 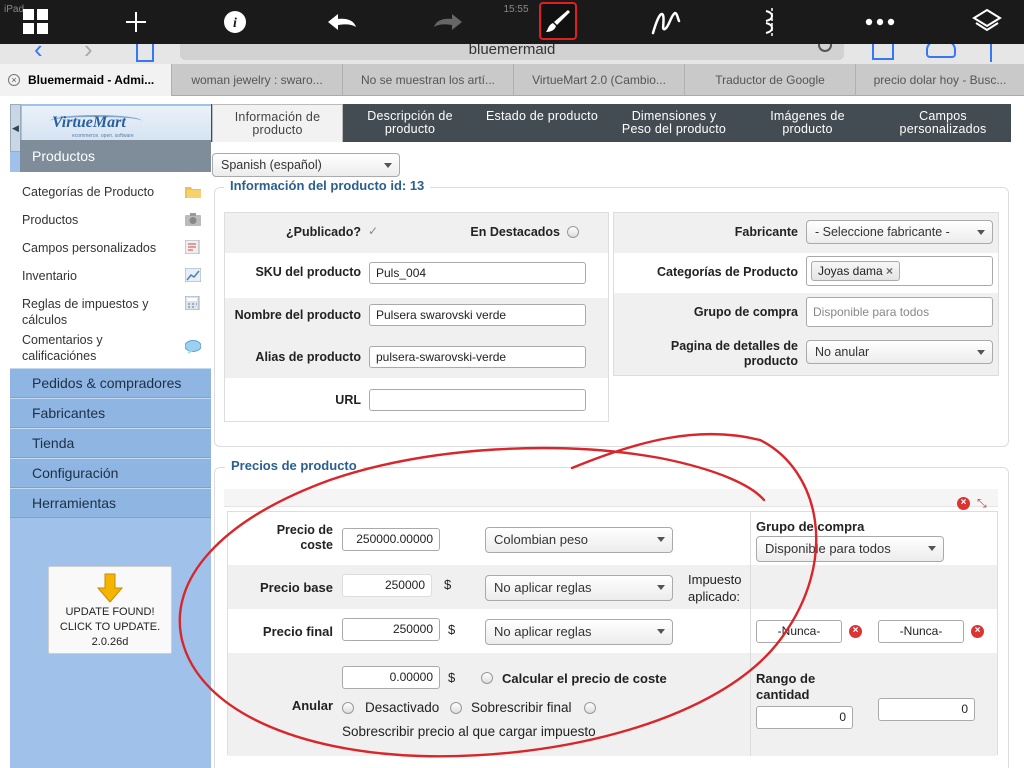 What do you see at coordinates (987, 22) in the screenshot?
I see `layers-icon` at bounding box center [987, 22].